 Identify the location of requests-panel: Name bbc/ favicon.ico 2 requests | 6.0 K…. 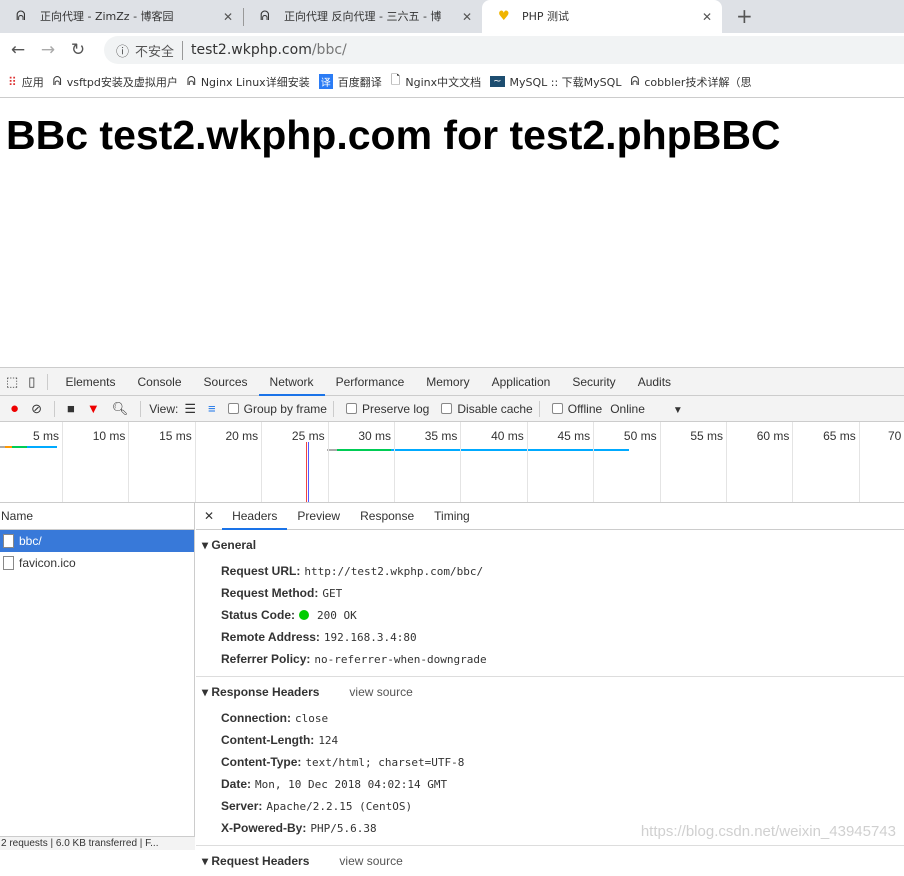
(97, 676).